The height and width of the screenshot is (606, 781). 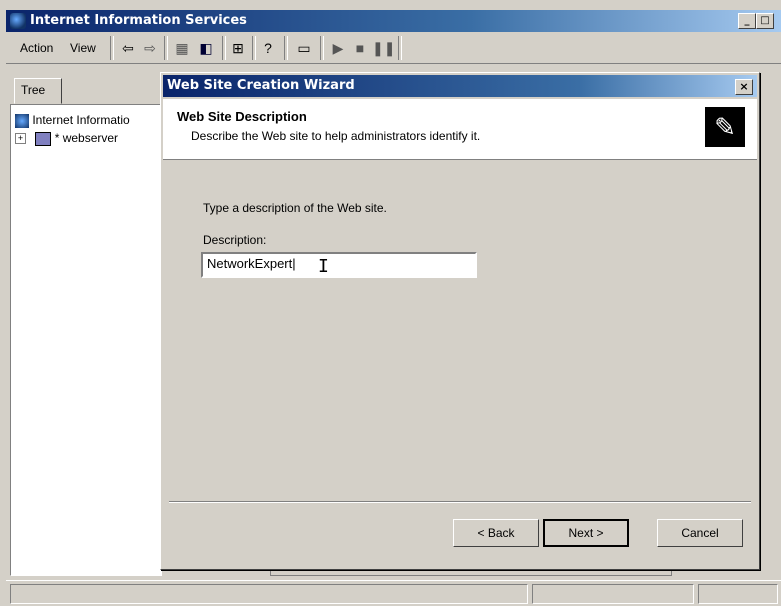 What do you see at coordinates (393, 21) in the screenshot?
I see `main-title-bar: Internet Information Services _ □` at bounding box center [393, 21].